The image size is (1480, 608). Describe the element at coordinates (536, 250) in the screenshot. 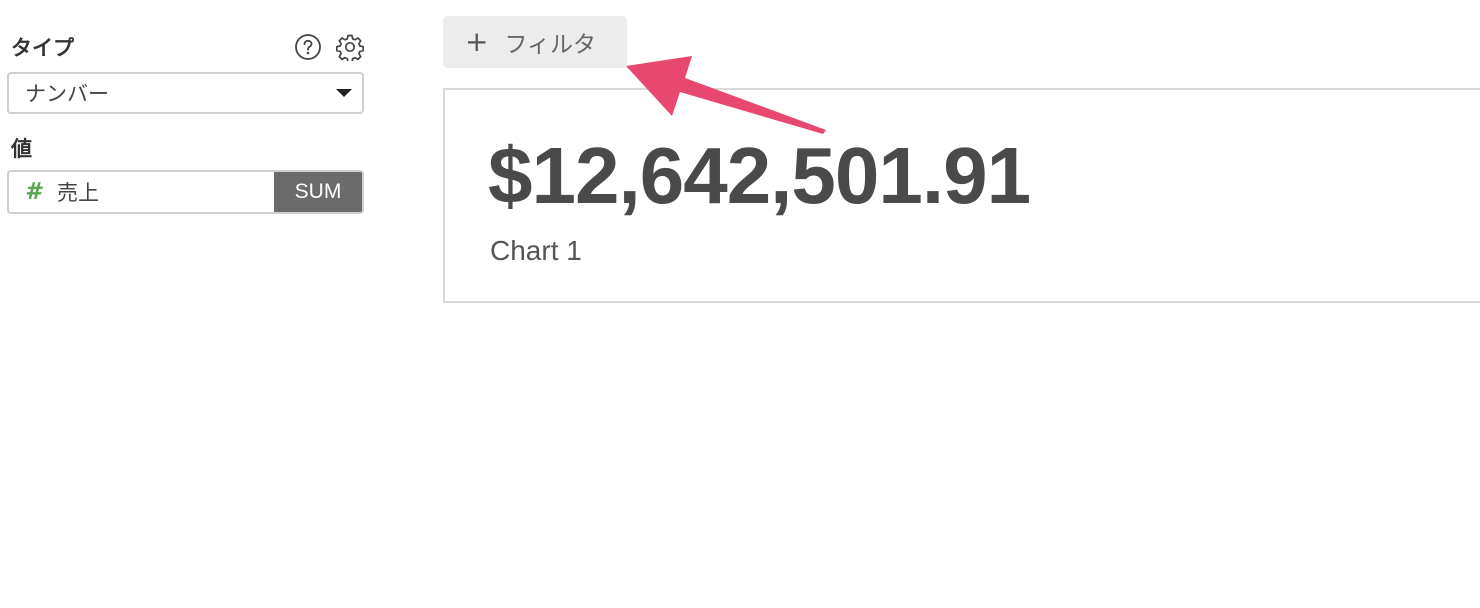

I see `chart-title: Chart 1` at that location.